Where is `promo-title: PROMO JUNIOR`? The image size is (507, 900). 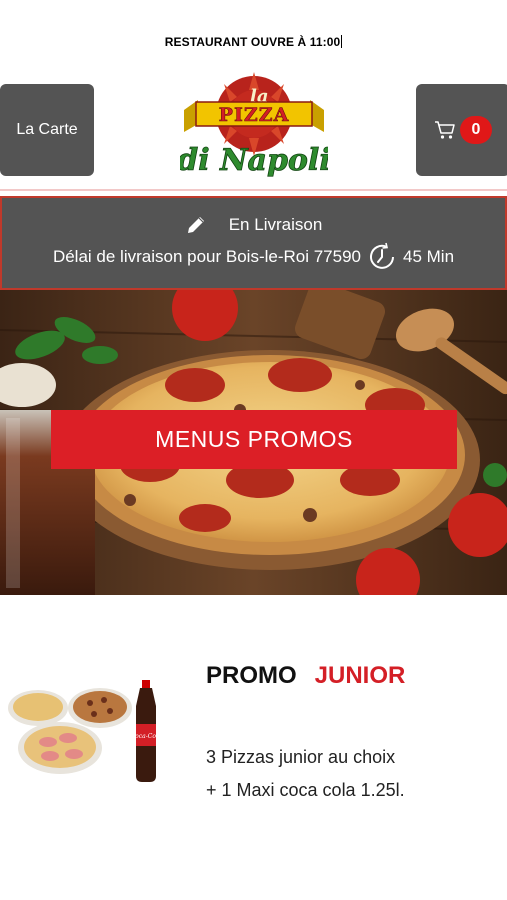 promo-title: PROMO JUNIOR is located at coordinates (305, 676).